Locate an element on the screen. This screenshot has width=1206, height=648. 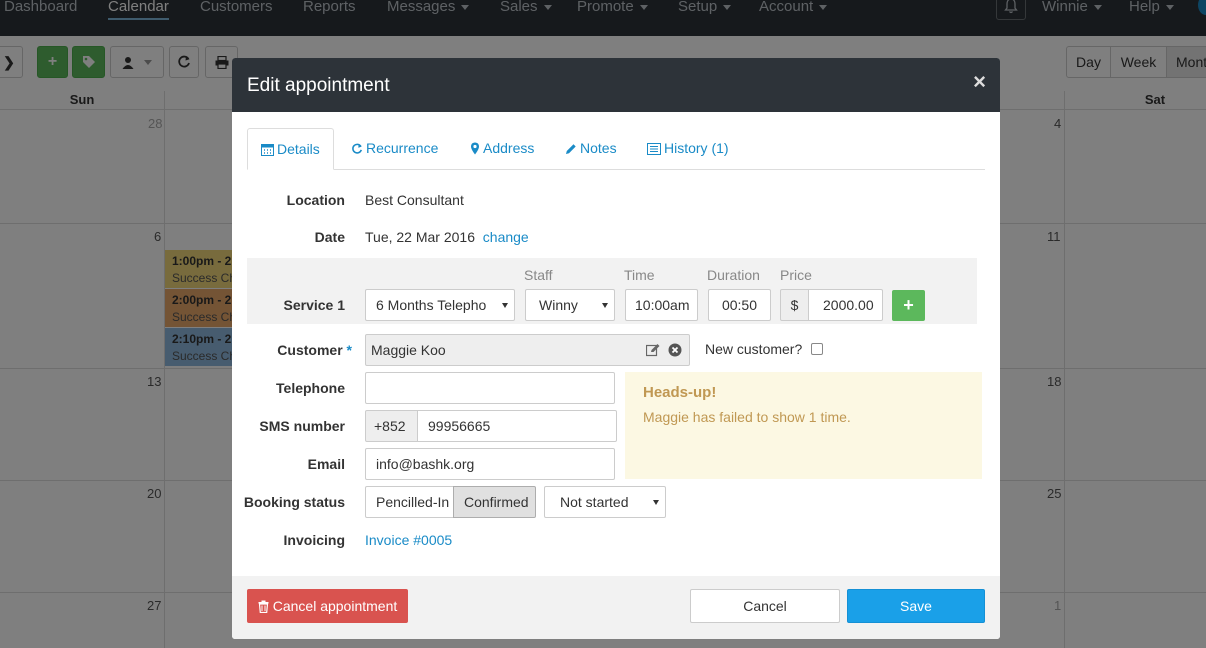
email-label: Email is located at coordinates (326, 464).